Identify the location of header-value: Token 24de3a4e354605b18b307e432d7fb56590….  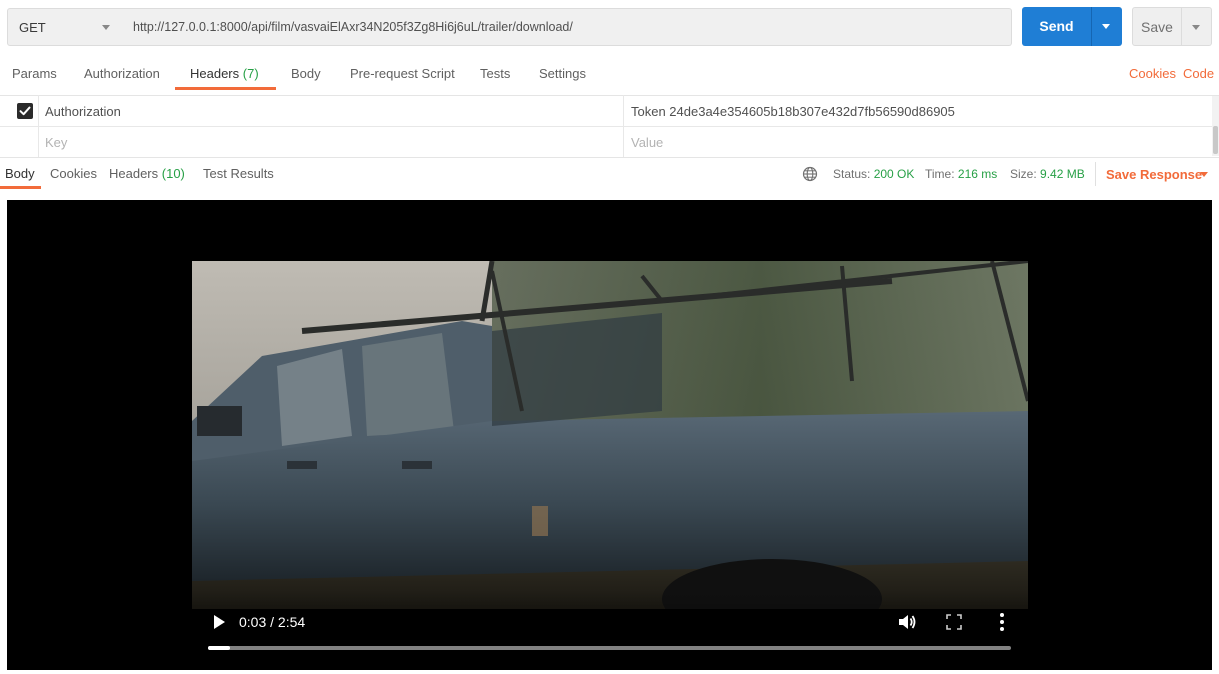
(793, 111).